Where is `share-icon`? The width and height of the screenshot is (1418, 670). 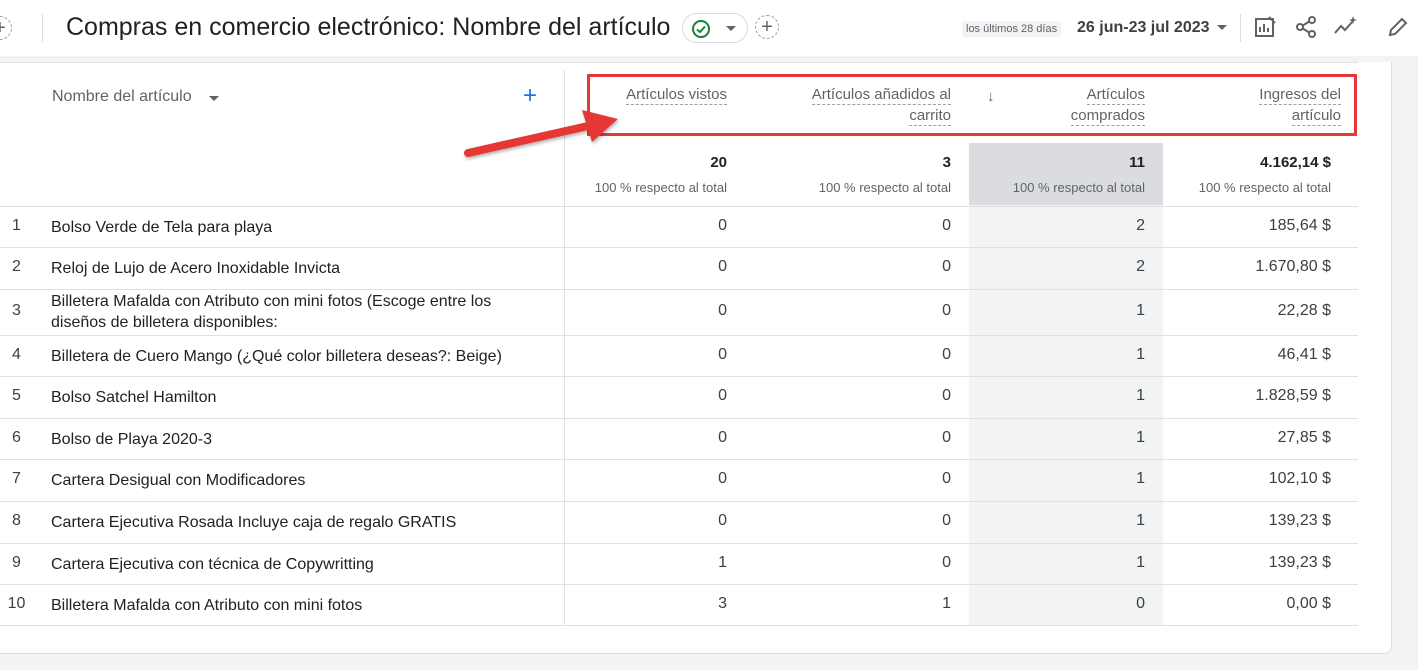 share-icon is located at coordinates (1306, 27).